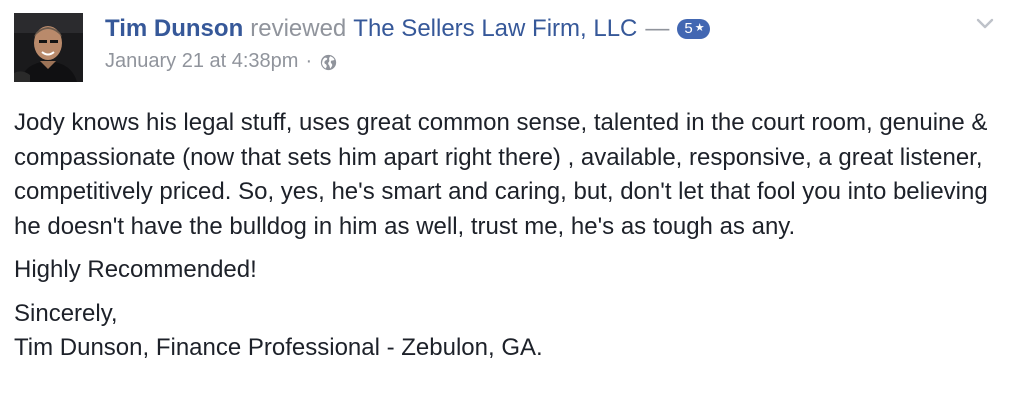  What do you see at coordinates (495, 29) in the screenshot?
I see `page-link: The Sellers Law Firm, LLC` at bounding box center [495, 29].